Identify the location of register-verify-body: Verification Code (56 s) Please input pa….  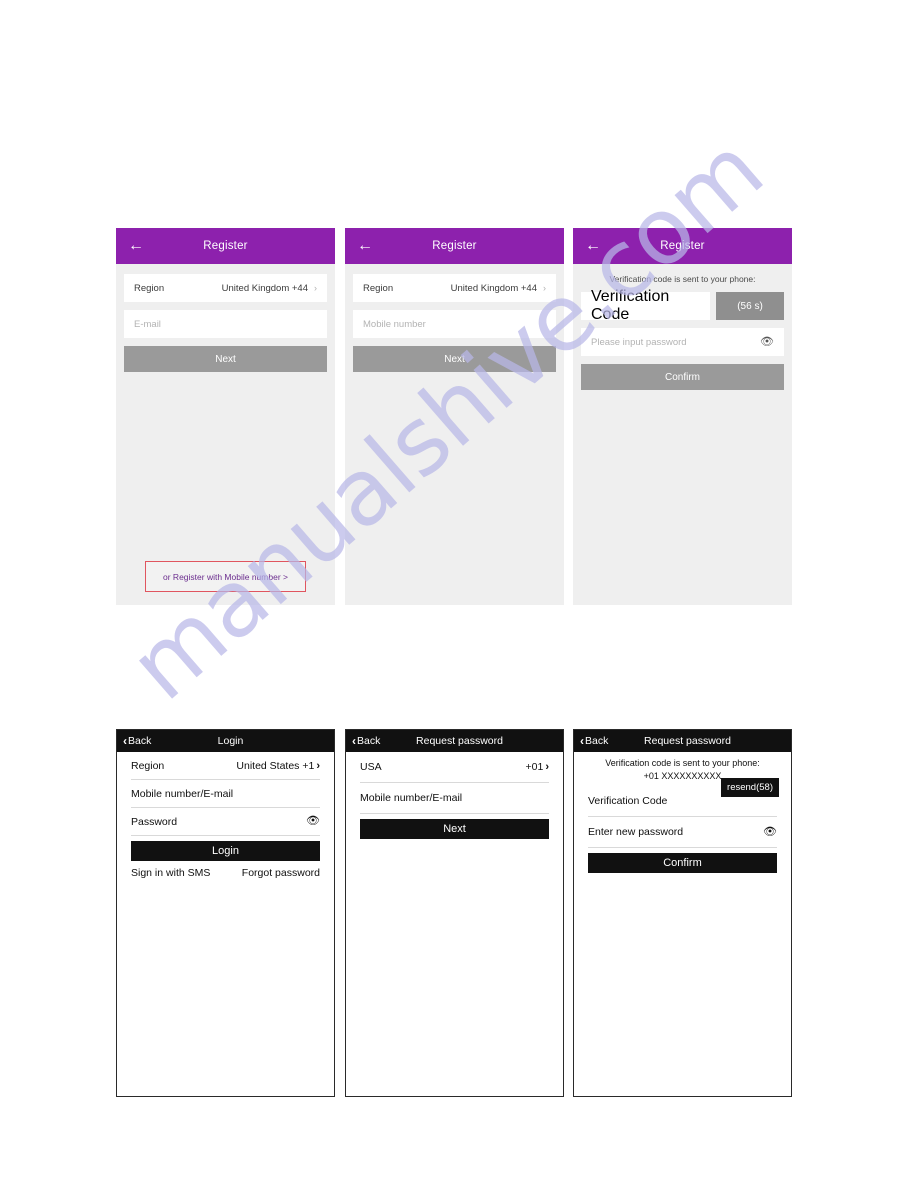
(682, 339).